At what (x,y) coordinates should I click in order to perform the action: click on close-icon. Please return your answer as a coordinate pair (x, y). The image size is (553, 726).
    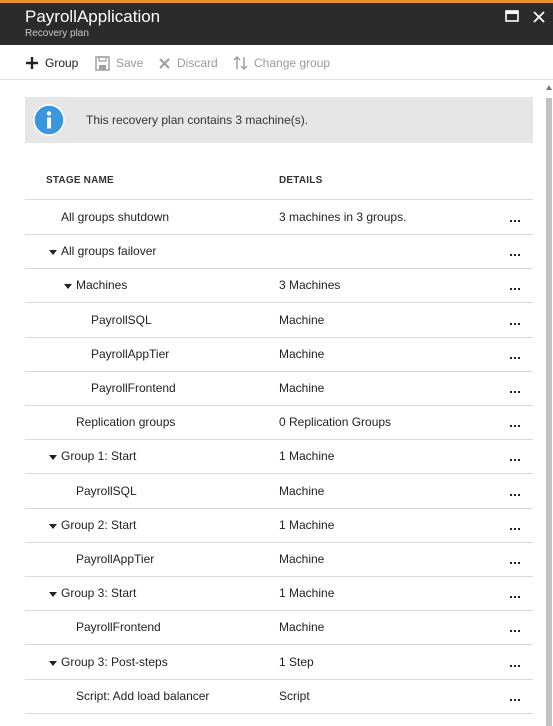
    Looking at the image, I should click on (539, 17).